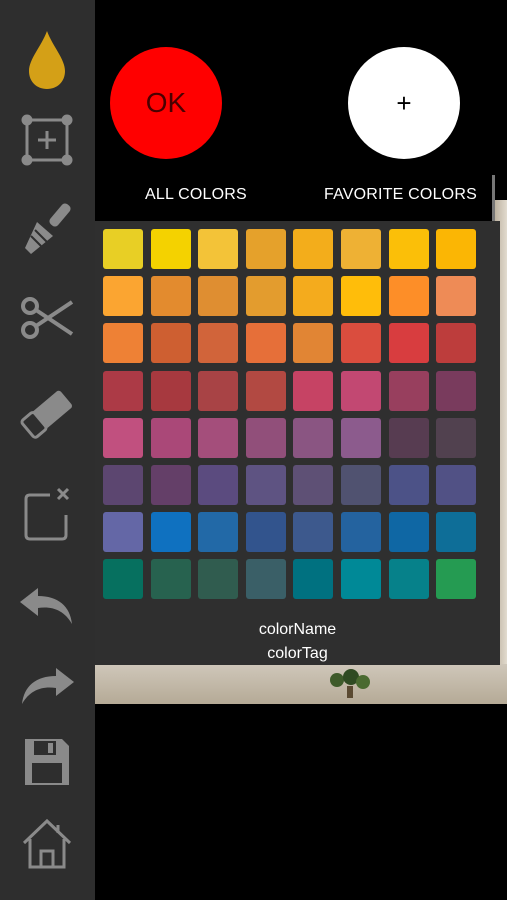 This screenshot has height=900, width=507. What do you see at coordinates (47, 228) in the screenshot?
I see `paint-brush-icon` at bounding box center [47, 228].